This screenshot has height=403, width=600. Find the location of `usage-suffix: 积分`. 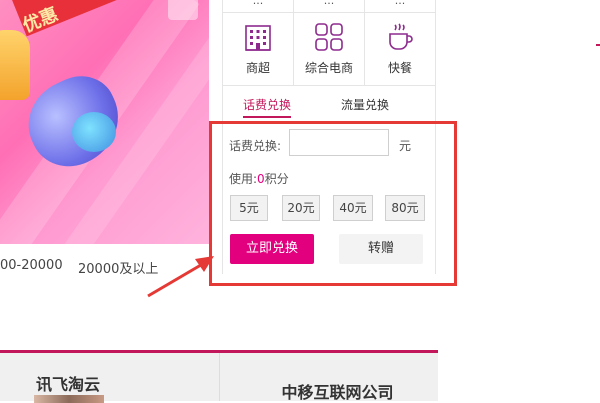

usage-suffix: 积分 is located at coordinates (276, 179).